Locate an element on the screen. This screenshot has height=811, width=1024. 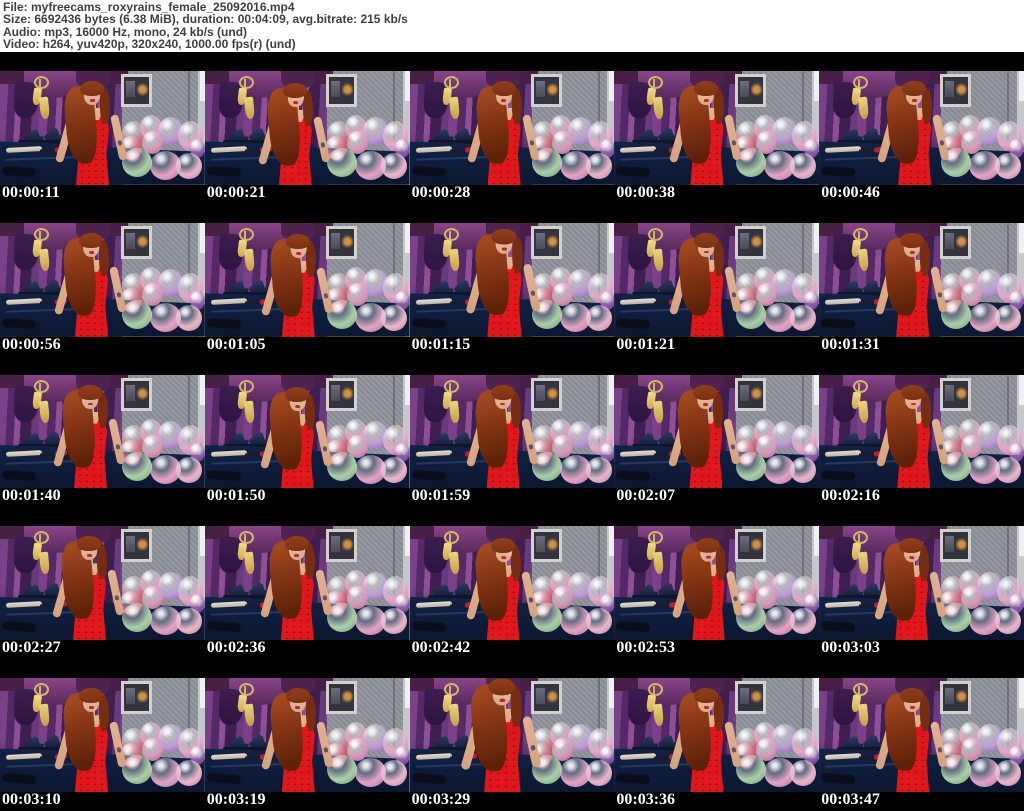
frame-timestamp: 00:02:36 is located at coordinates (236, 648).